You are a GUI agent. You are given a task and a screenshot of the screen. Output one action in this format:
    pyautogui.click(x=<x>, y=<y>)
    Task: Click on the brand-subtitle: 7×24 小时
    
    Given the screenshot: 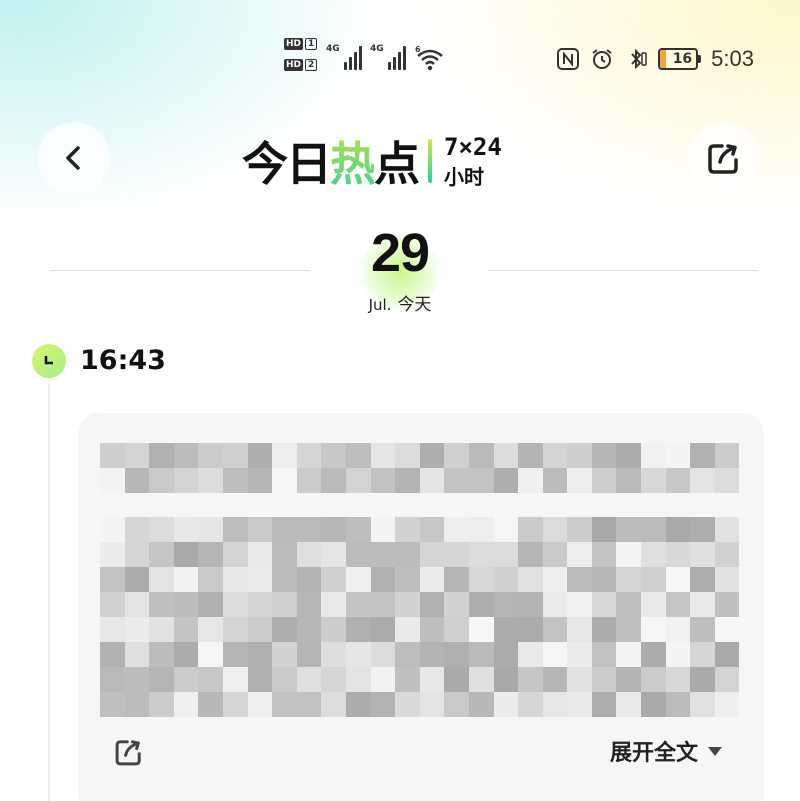 What is the action you would take?
    pyautogui.click(x=473, y=160)
    